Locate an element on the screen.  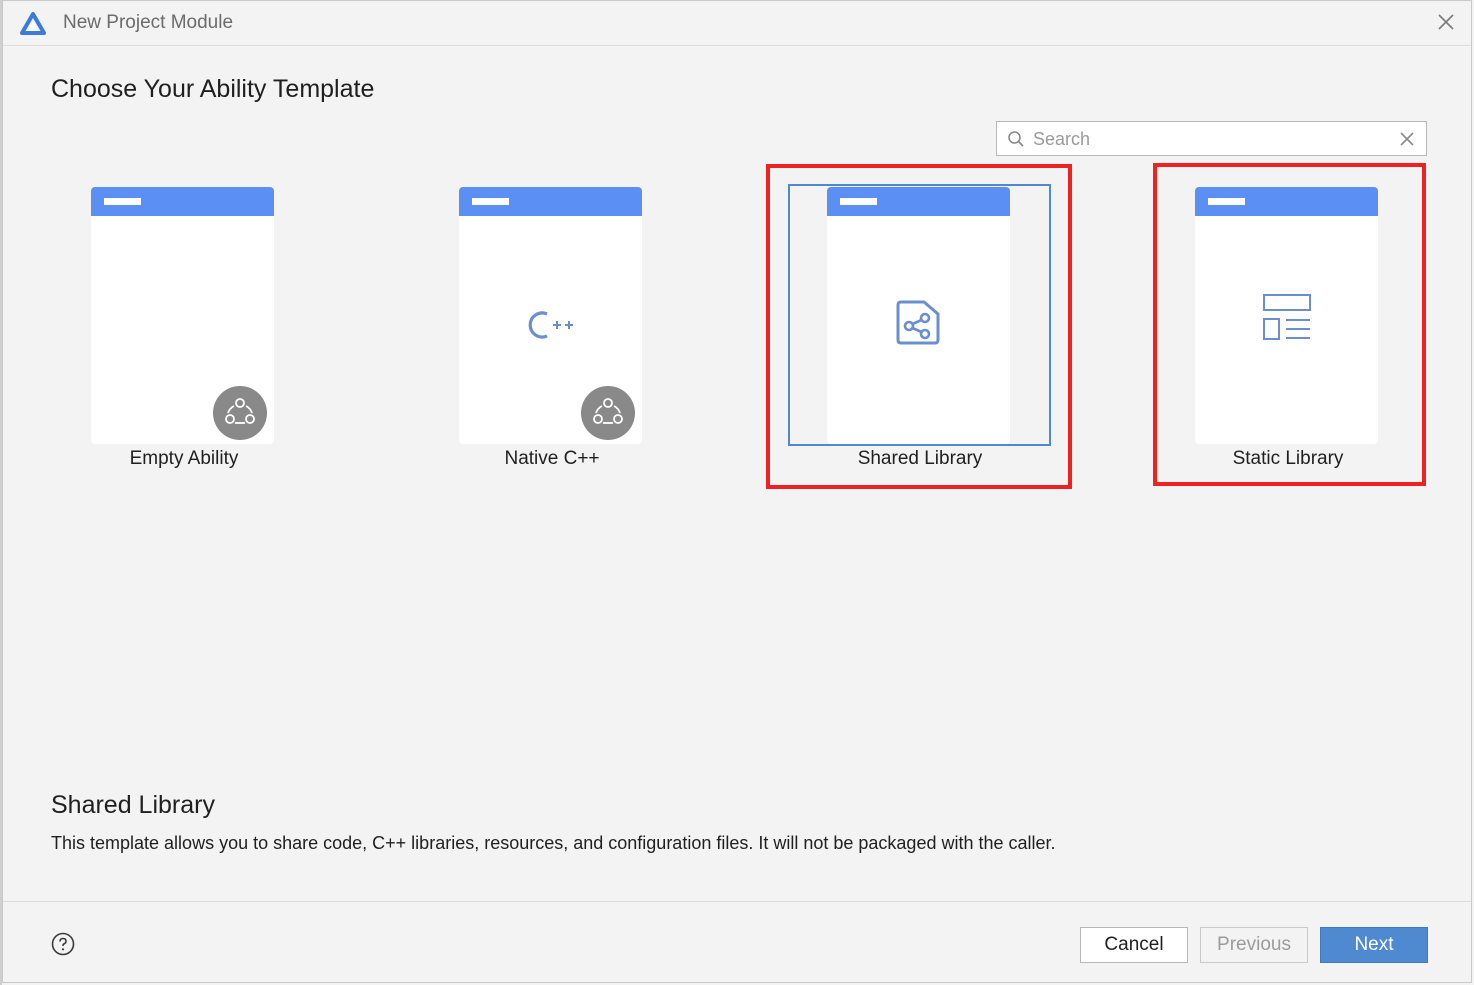
template-label: Shared Library is located at coordinates (920, 458).